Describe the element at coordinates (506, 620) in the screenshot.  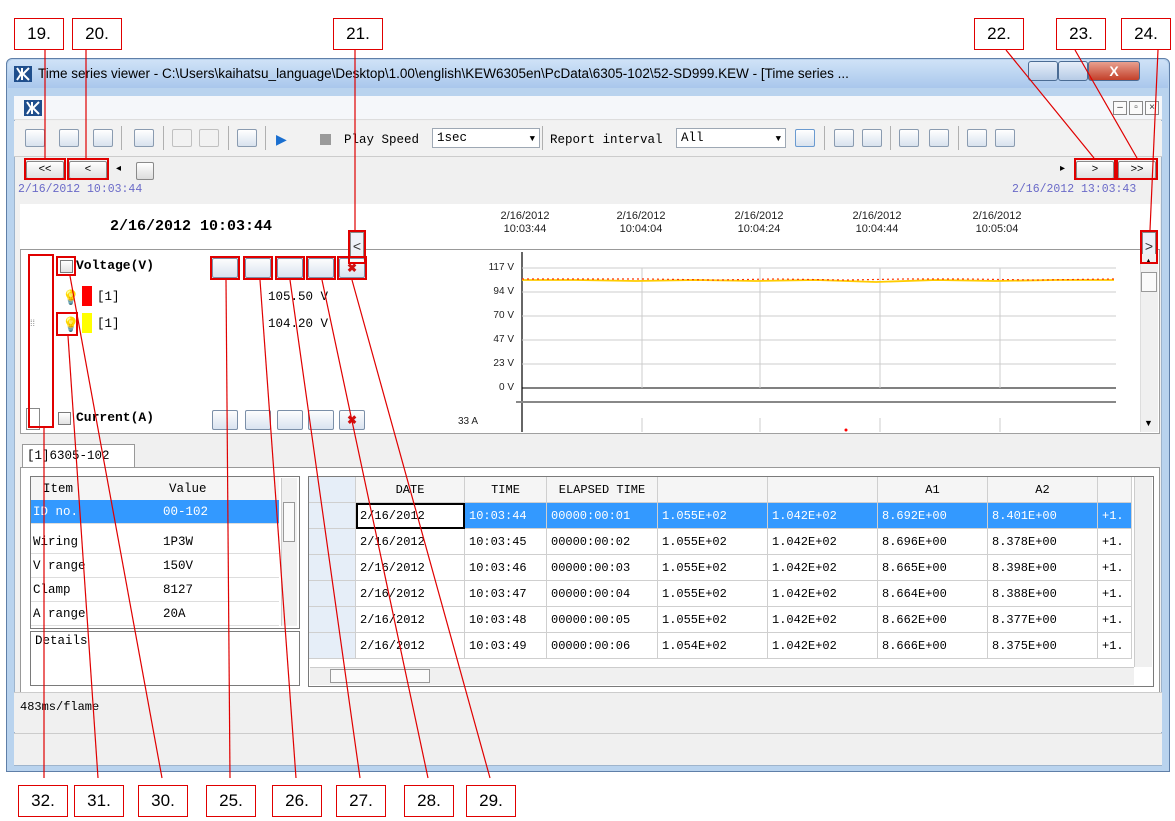
I see `table-cell: 10:03:48` at that location.